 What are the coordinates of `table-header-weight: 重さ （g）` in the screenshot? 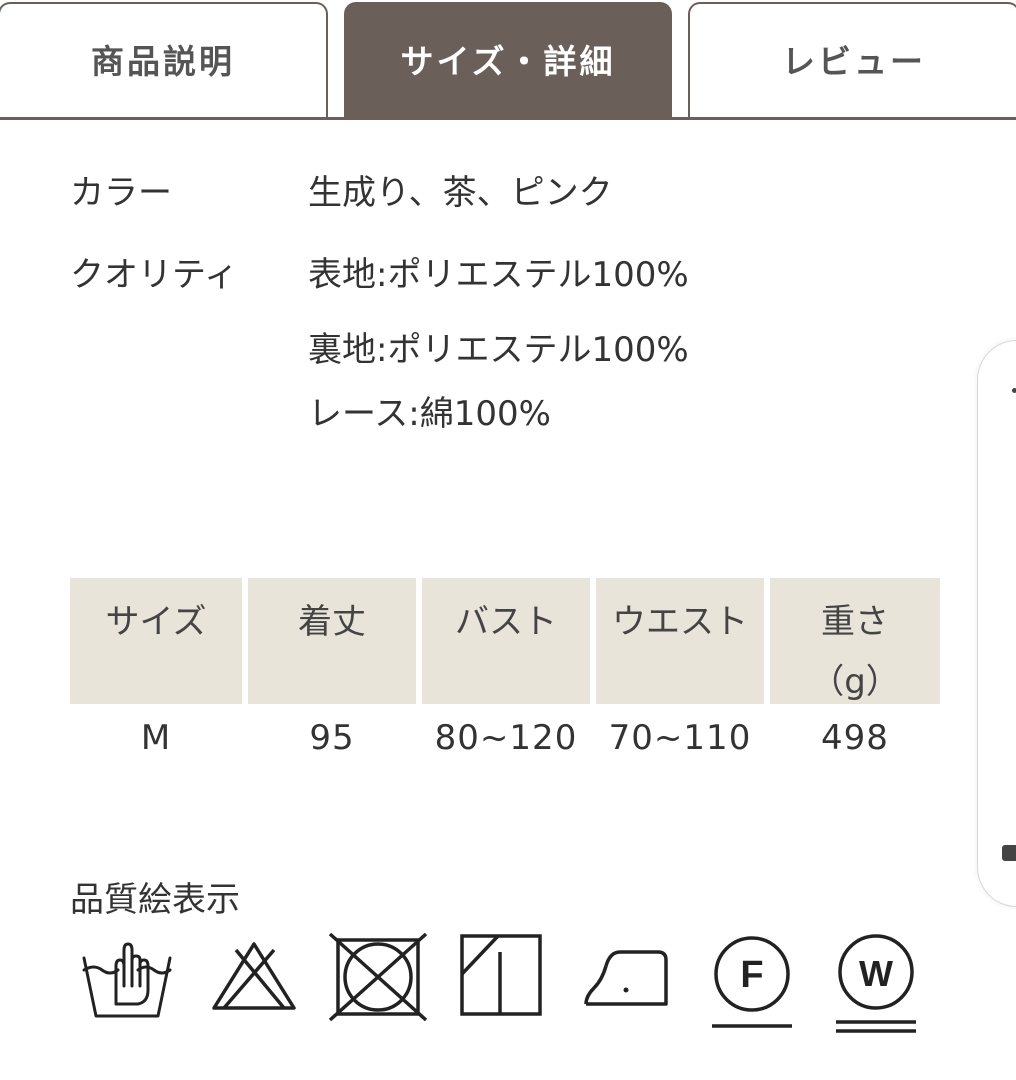 It's located at (855, 641).